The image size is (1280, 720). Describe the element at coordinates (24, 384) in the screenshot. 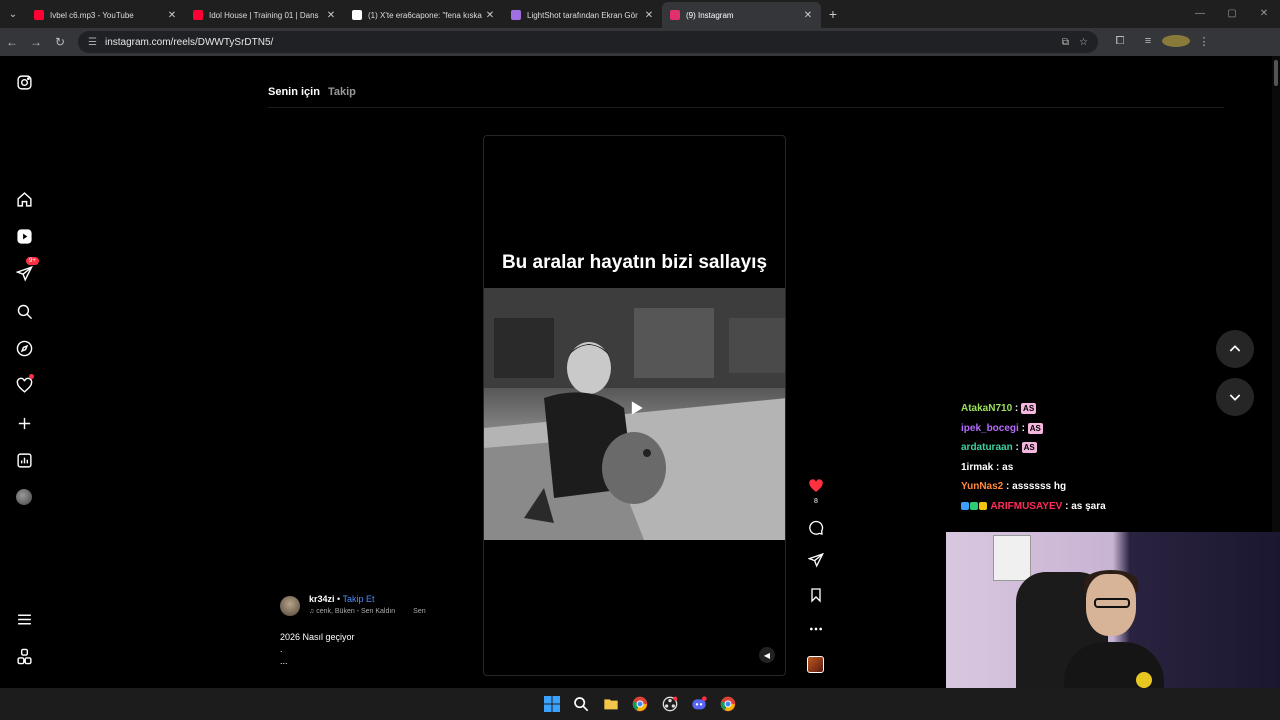

I see `notifications-heart-icon` at that location.